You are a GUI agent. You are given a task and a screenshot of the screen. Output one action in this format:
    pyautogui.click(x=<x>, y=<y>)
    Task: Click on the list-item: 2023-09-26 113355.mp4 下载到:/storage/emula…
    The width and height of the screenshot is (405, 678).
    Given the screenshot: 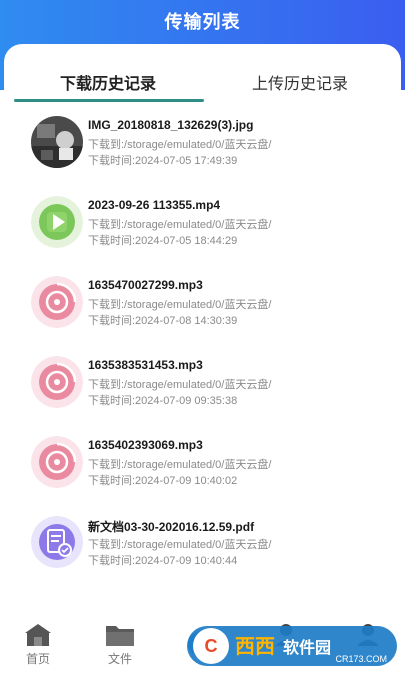 What is the action you would take?
    pyautogui.click(x=202, y=229)
    